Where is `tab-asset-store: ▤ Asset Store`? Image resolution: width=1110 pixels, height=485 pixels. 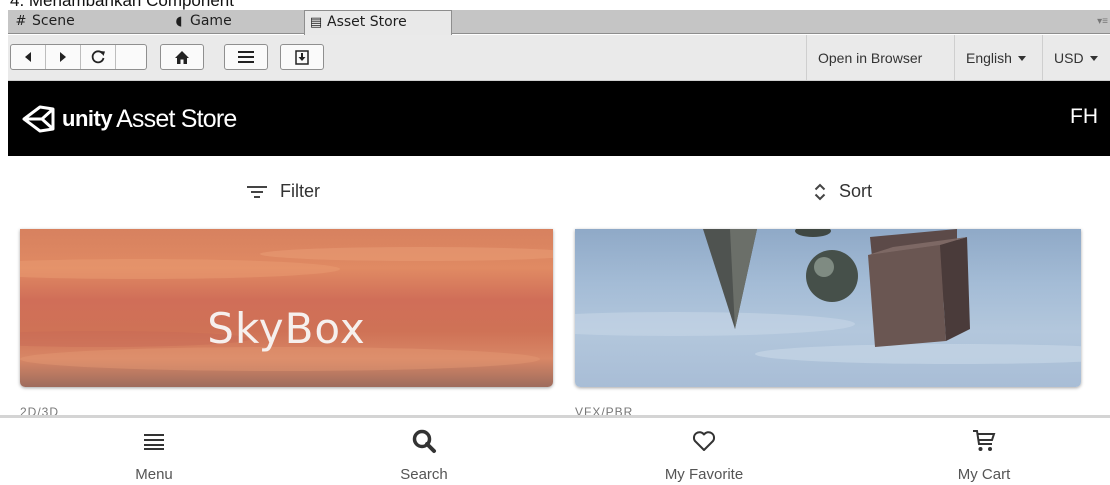 tab-asset-store: ▤ Asset Store is located at coordinates (378, 22).